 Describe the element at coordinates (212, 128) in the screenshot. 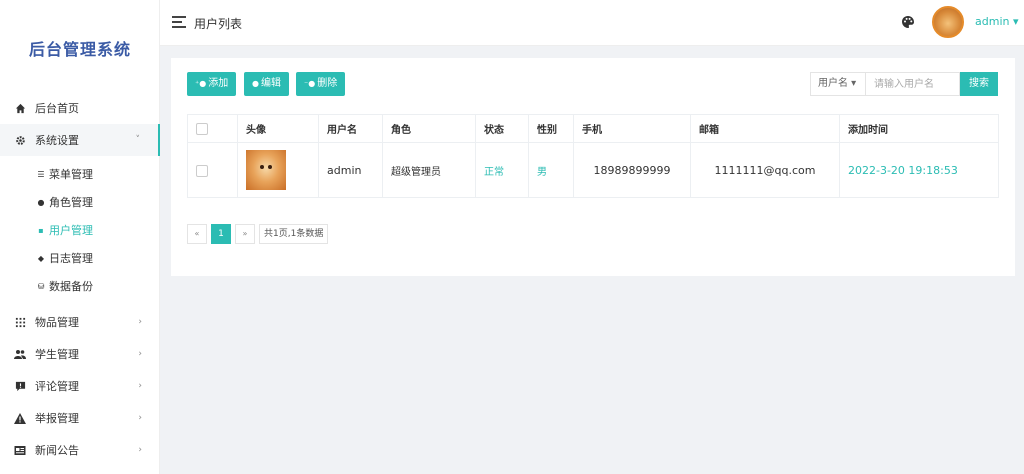

I see `select-all-cell` at that location.